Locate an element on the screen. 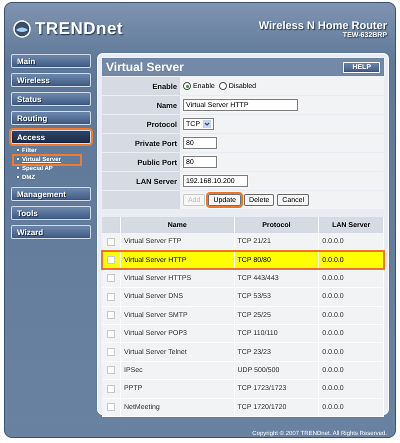 The height and width of the screenshot is (443, 400). sidebar-item: Wireless is located at coordinates (51, 80).